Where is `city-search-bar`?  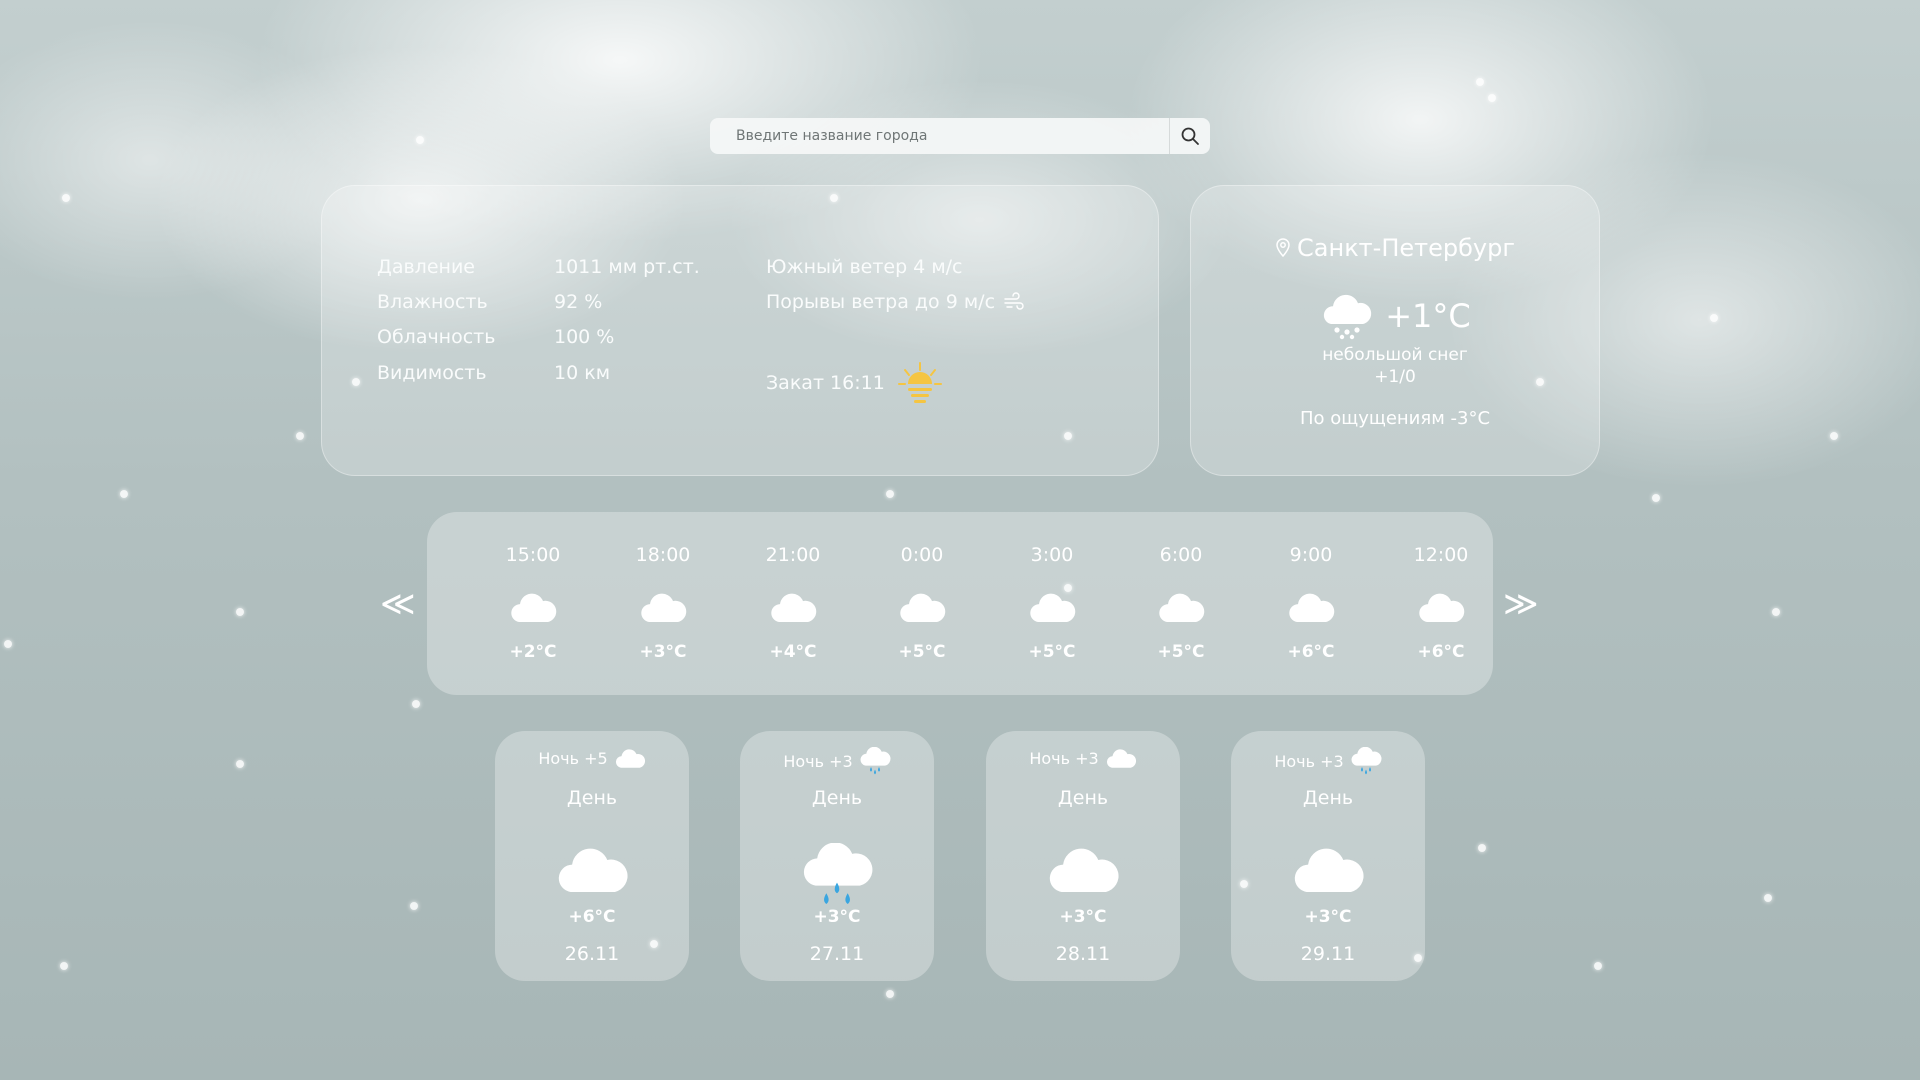 city-search-bar is located at coordinates (960, 136).